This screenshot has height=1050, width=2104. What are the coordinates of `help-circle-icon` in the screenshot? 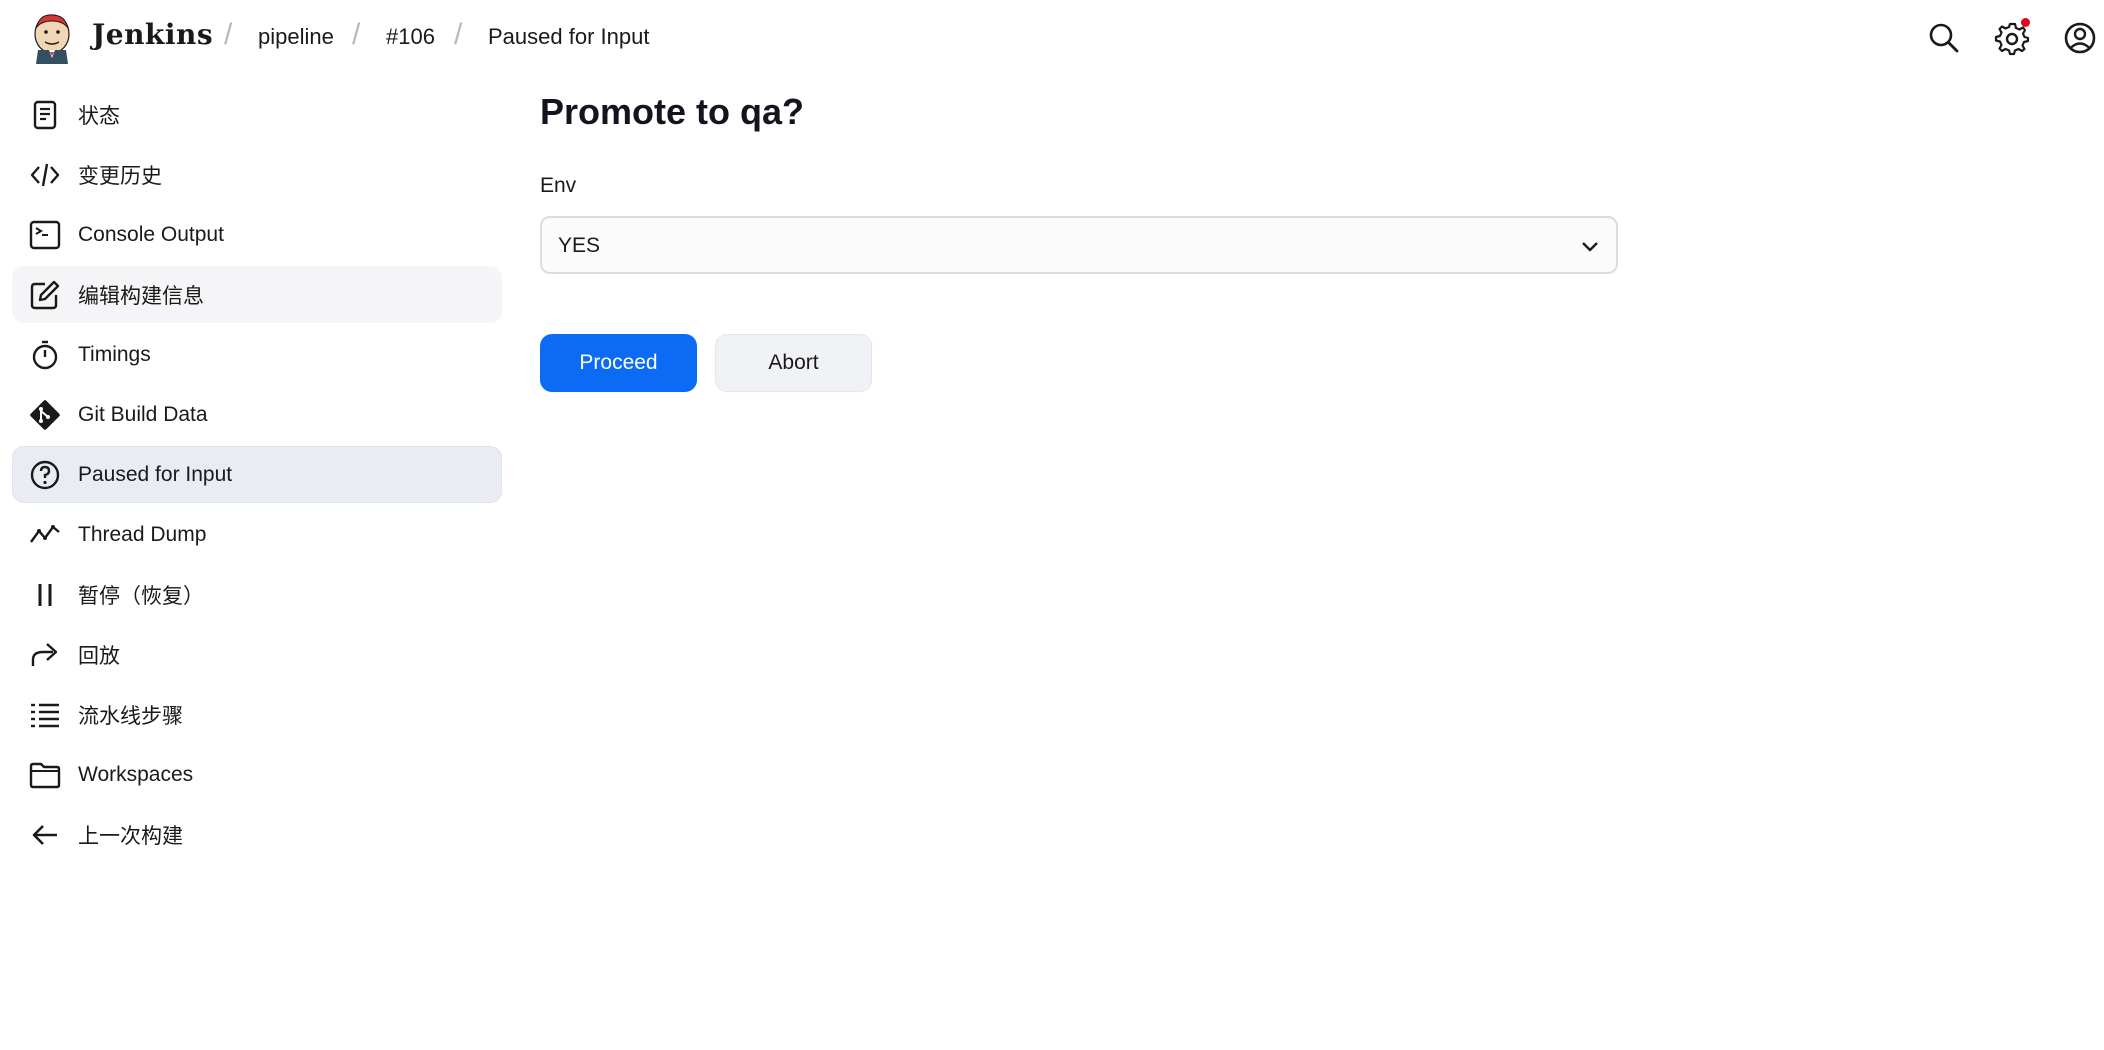 It's located at (45, 475).